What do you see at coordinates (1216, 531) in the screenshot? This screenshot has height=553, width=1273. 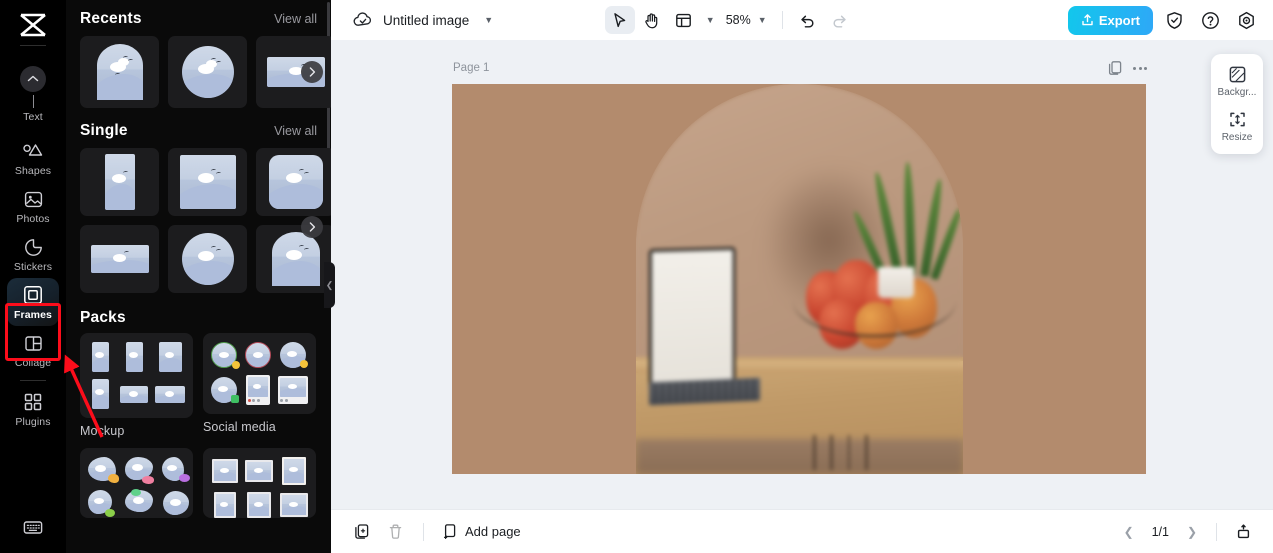 I see `bottom-right-divider` at bounding box center [1216, 531].